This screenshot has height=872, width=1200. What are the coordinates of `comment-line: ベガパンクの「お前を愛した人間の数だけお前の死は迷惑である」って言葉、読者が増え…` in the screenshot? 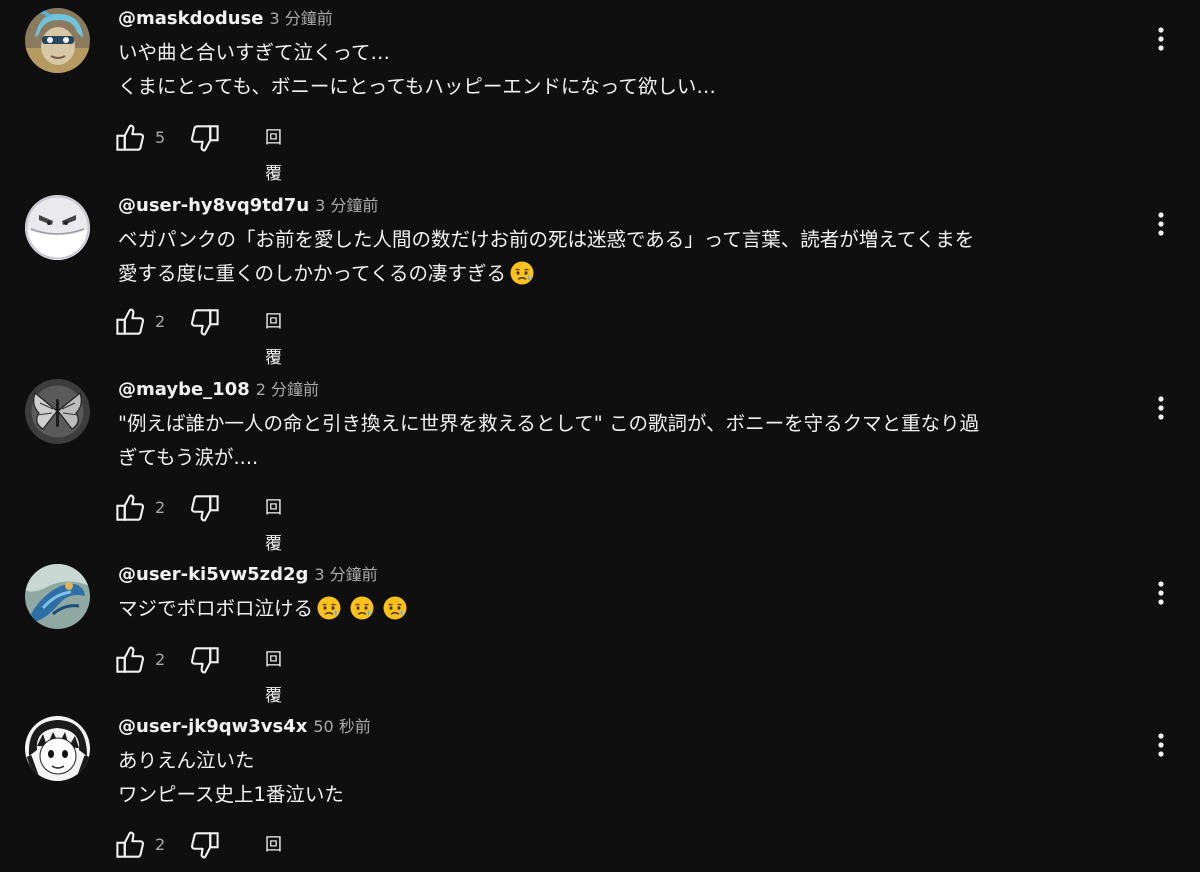 It's located at (546, 239).